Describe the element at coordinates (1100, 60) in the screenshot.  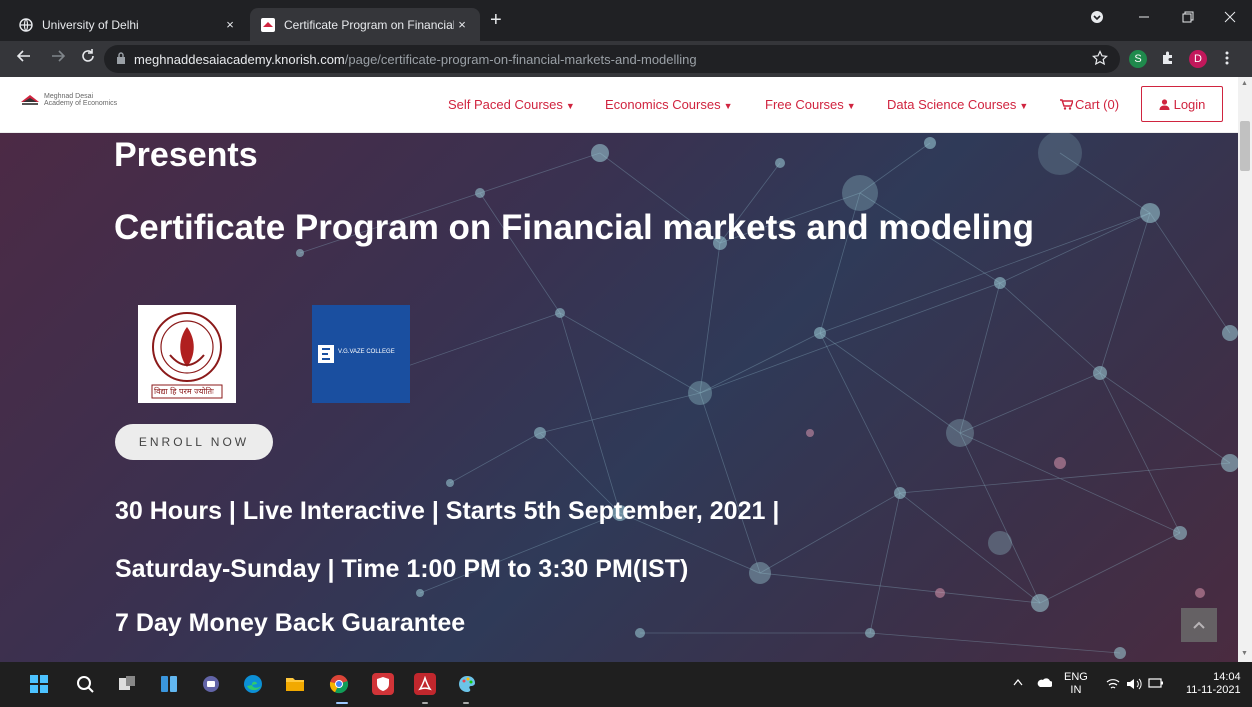
I see `bookmark-star-icon` at that location.